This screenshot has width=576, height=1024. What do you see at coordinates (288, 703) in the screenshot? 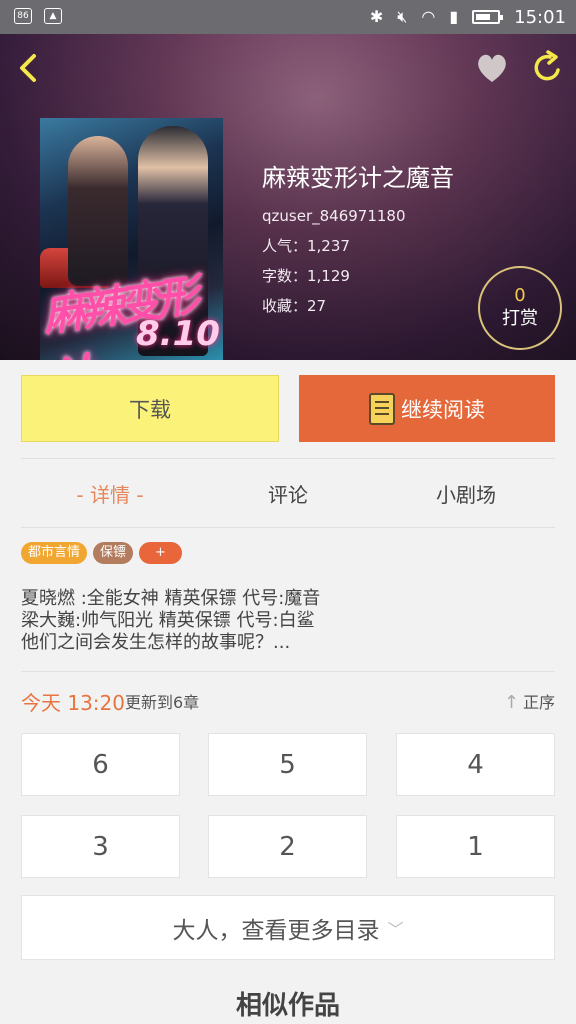
I see `update-row: 今天 13:20 更新到6章 ↑ 正序` at bounding box center [288, 703].